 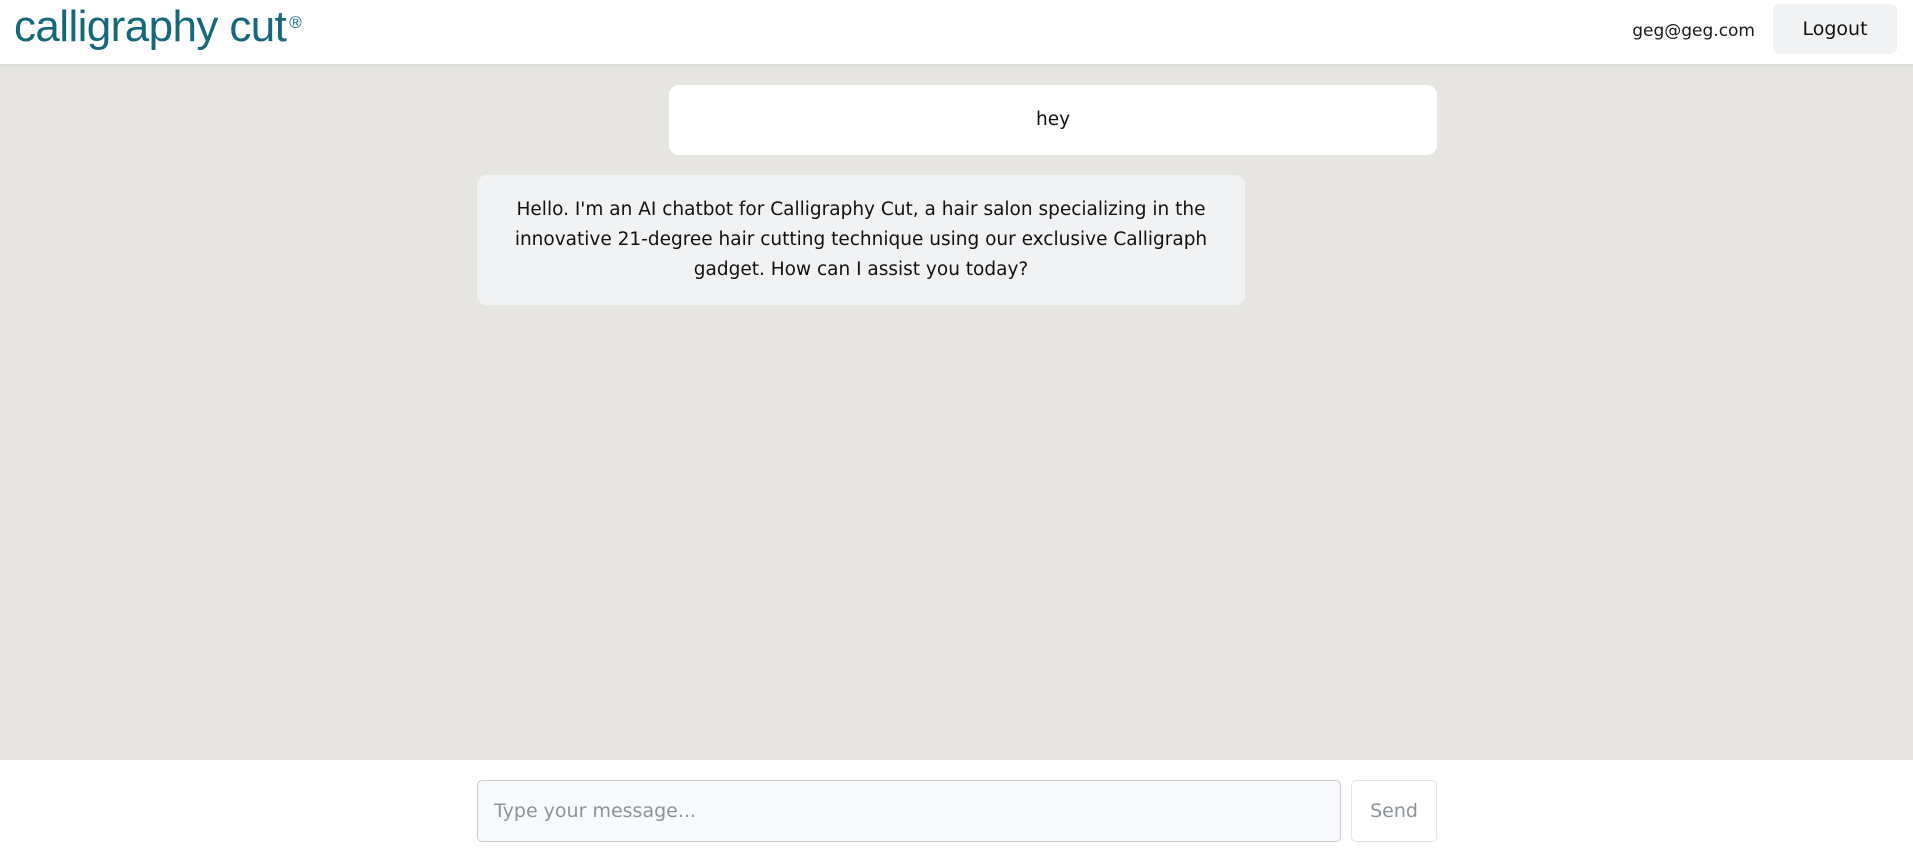 What do you see at coordinates (1835, 29) in the screenshot?
I see `logout-button: Logout` at bounding box center [1835, 29].